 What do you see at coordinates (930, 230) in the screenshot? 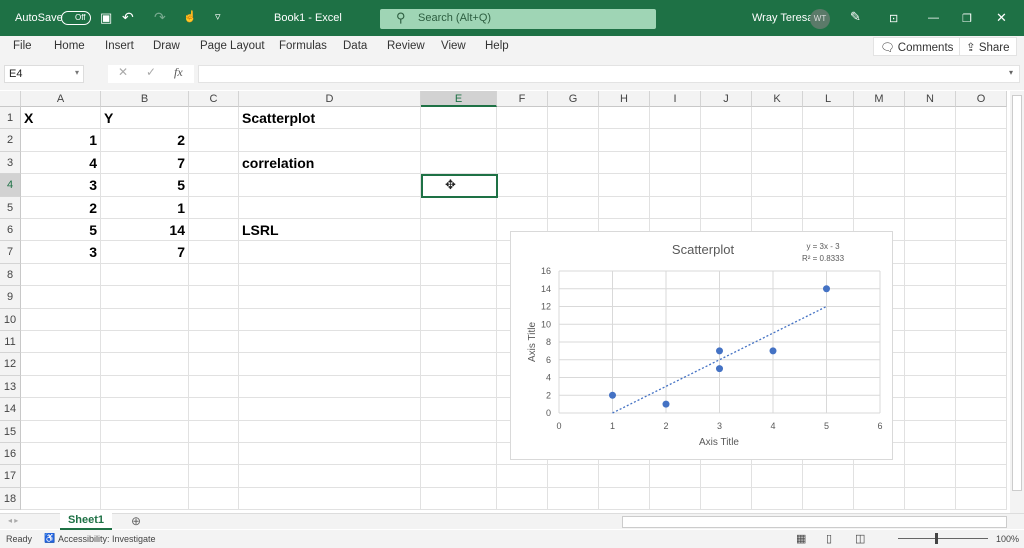
I see `cell-N6` at bounding box center [930, 230].